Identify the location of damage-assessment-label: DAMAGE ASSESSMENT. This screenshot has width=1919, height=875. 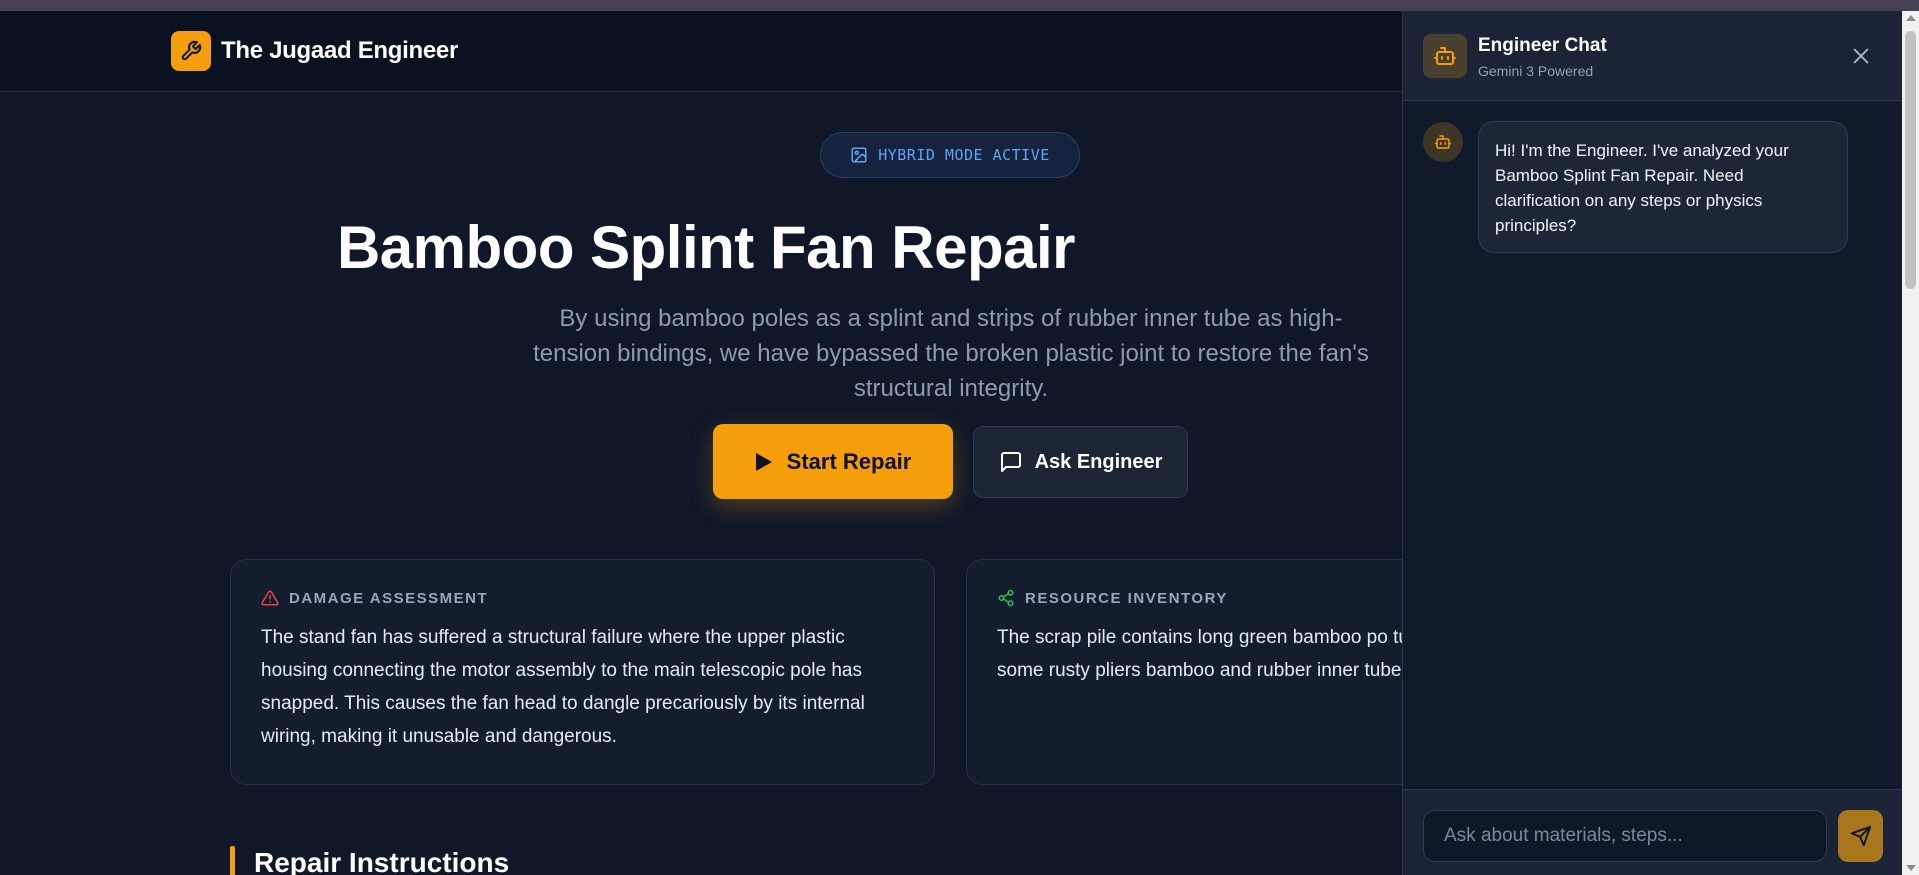
(389, 598).